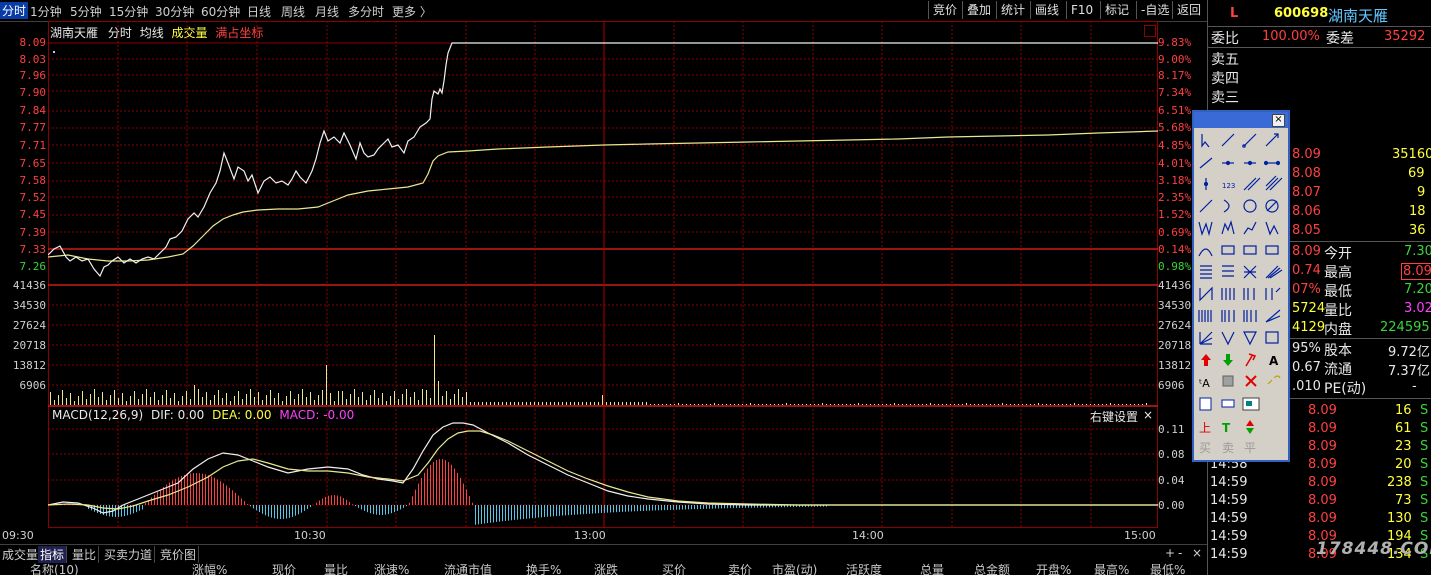 The image size is (1431, 575). Describe the element at coordinates (932, 569) in the screenshot. I see `col-header-total-vol: 总量` at that location.